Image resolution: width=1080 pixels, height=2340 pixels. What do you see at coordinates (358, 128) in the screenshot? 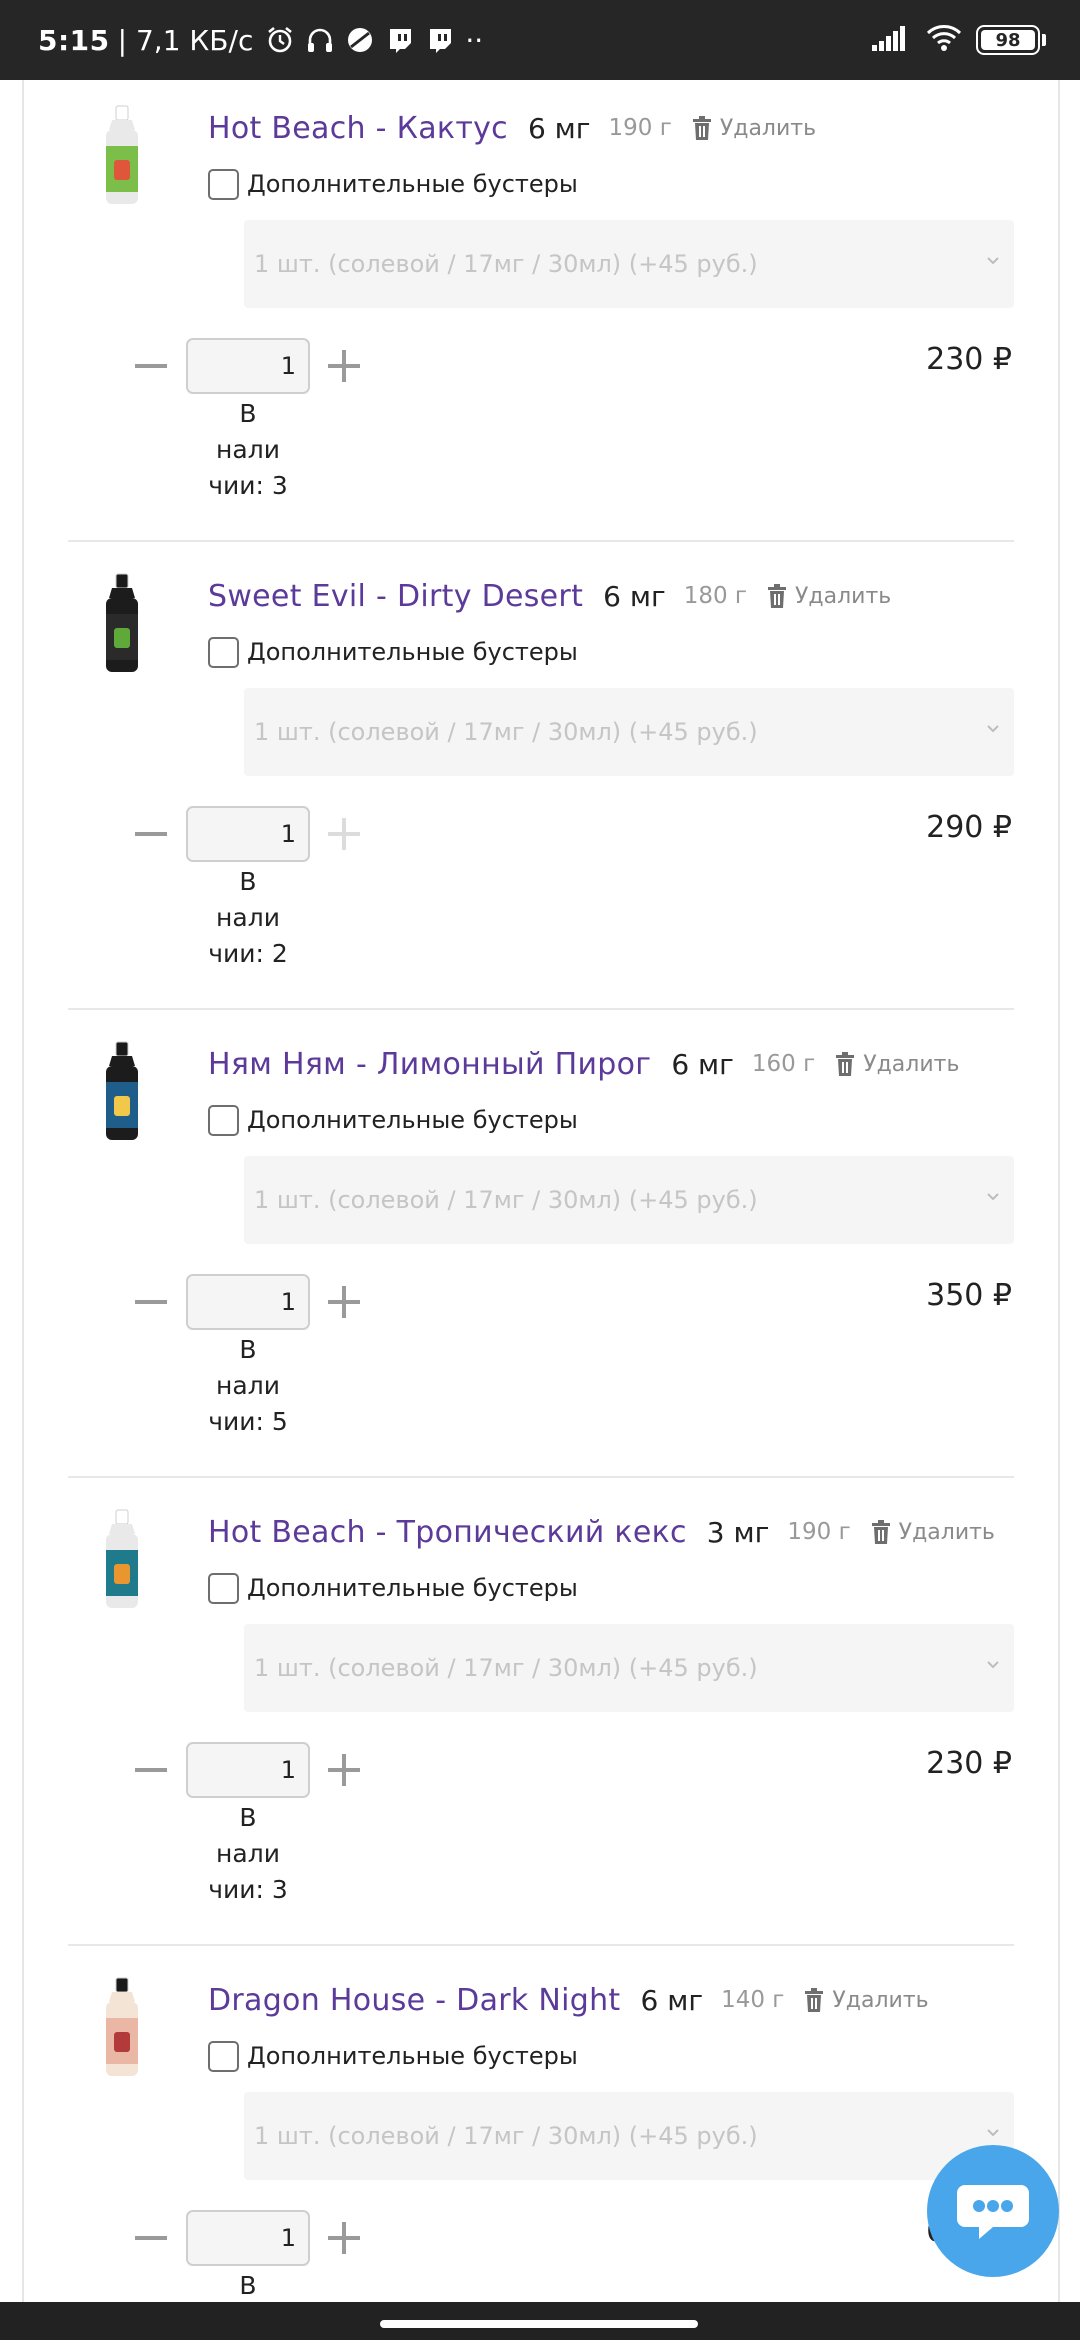
I see `product-name-link: Hot Beach - Кактус` at bounding box center [358, 128].